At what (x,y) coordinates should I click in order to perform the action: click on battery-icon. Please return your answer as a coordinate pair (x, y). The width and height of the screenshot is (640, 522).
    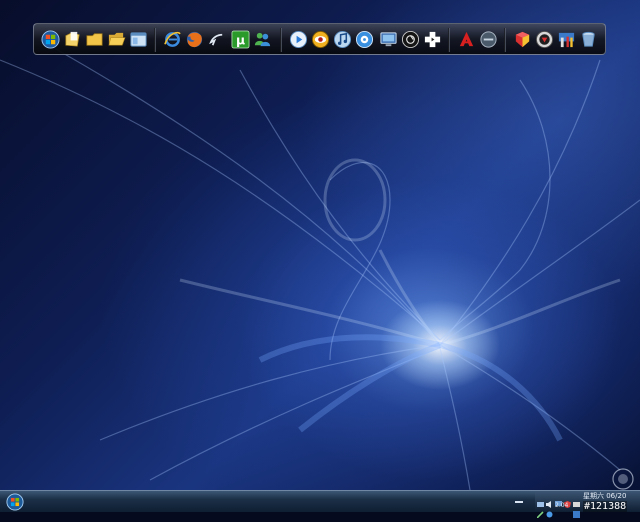
    Looking at the image, I should click on (576, 500).